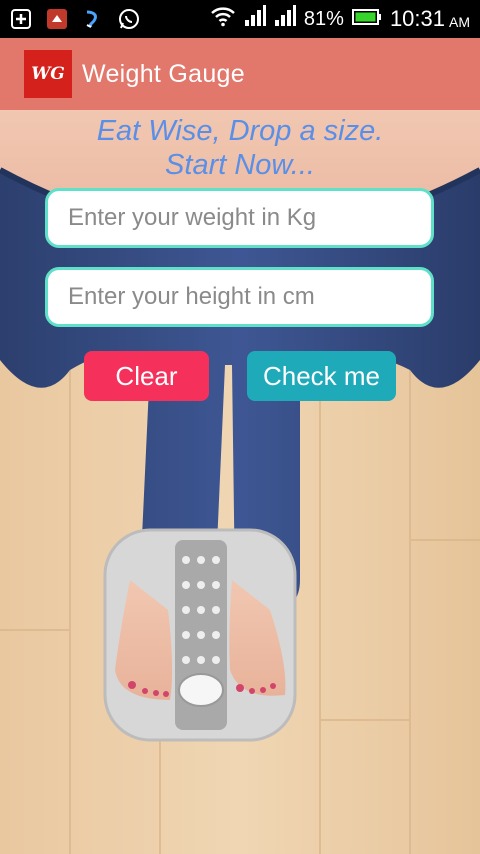 The image size is (480, 854). What do you see at coordinates (163, 73) in the screenshot?
I see `app-title: Weight Gauge` at bounding box center [163, 73].